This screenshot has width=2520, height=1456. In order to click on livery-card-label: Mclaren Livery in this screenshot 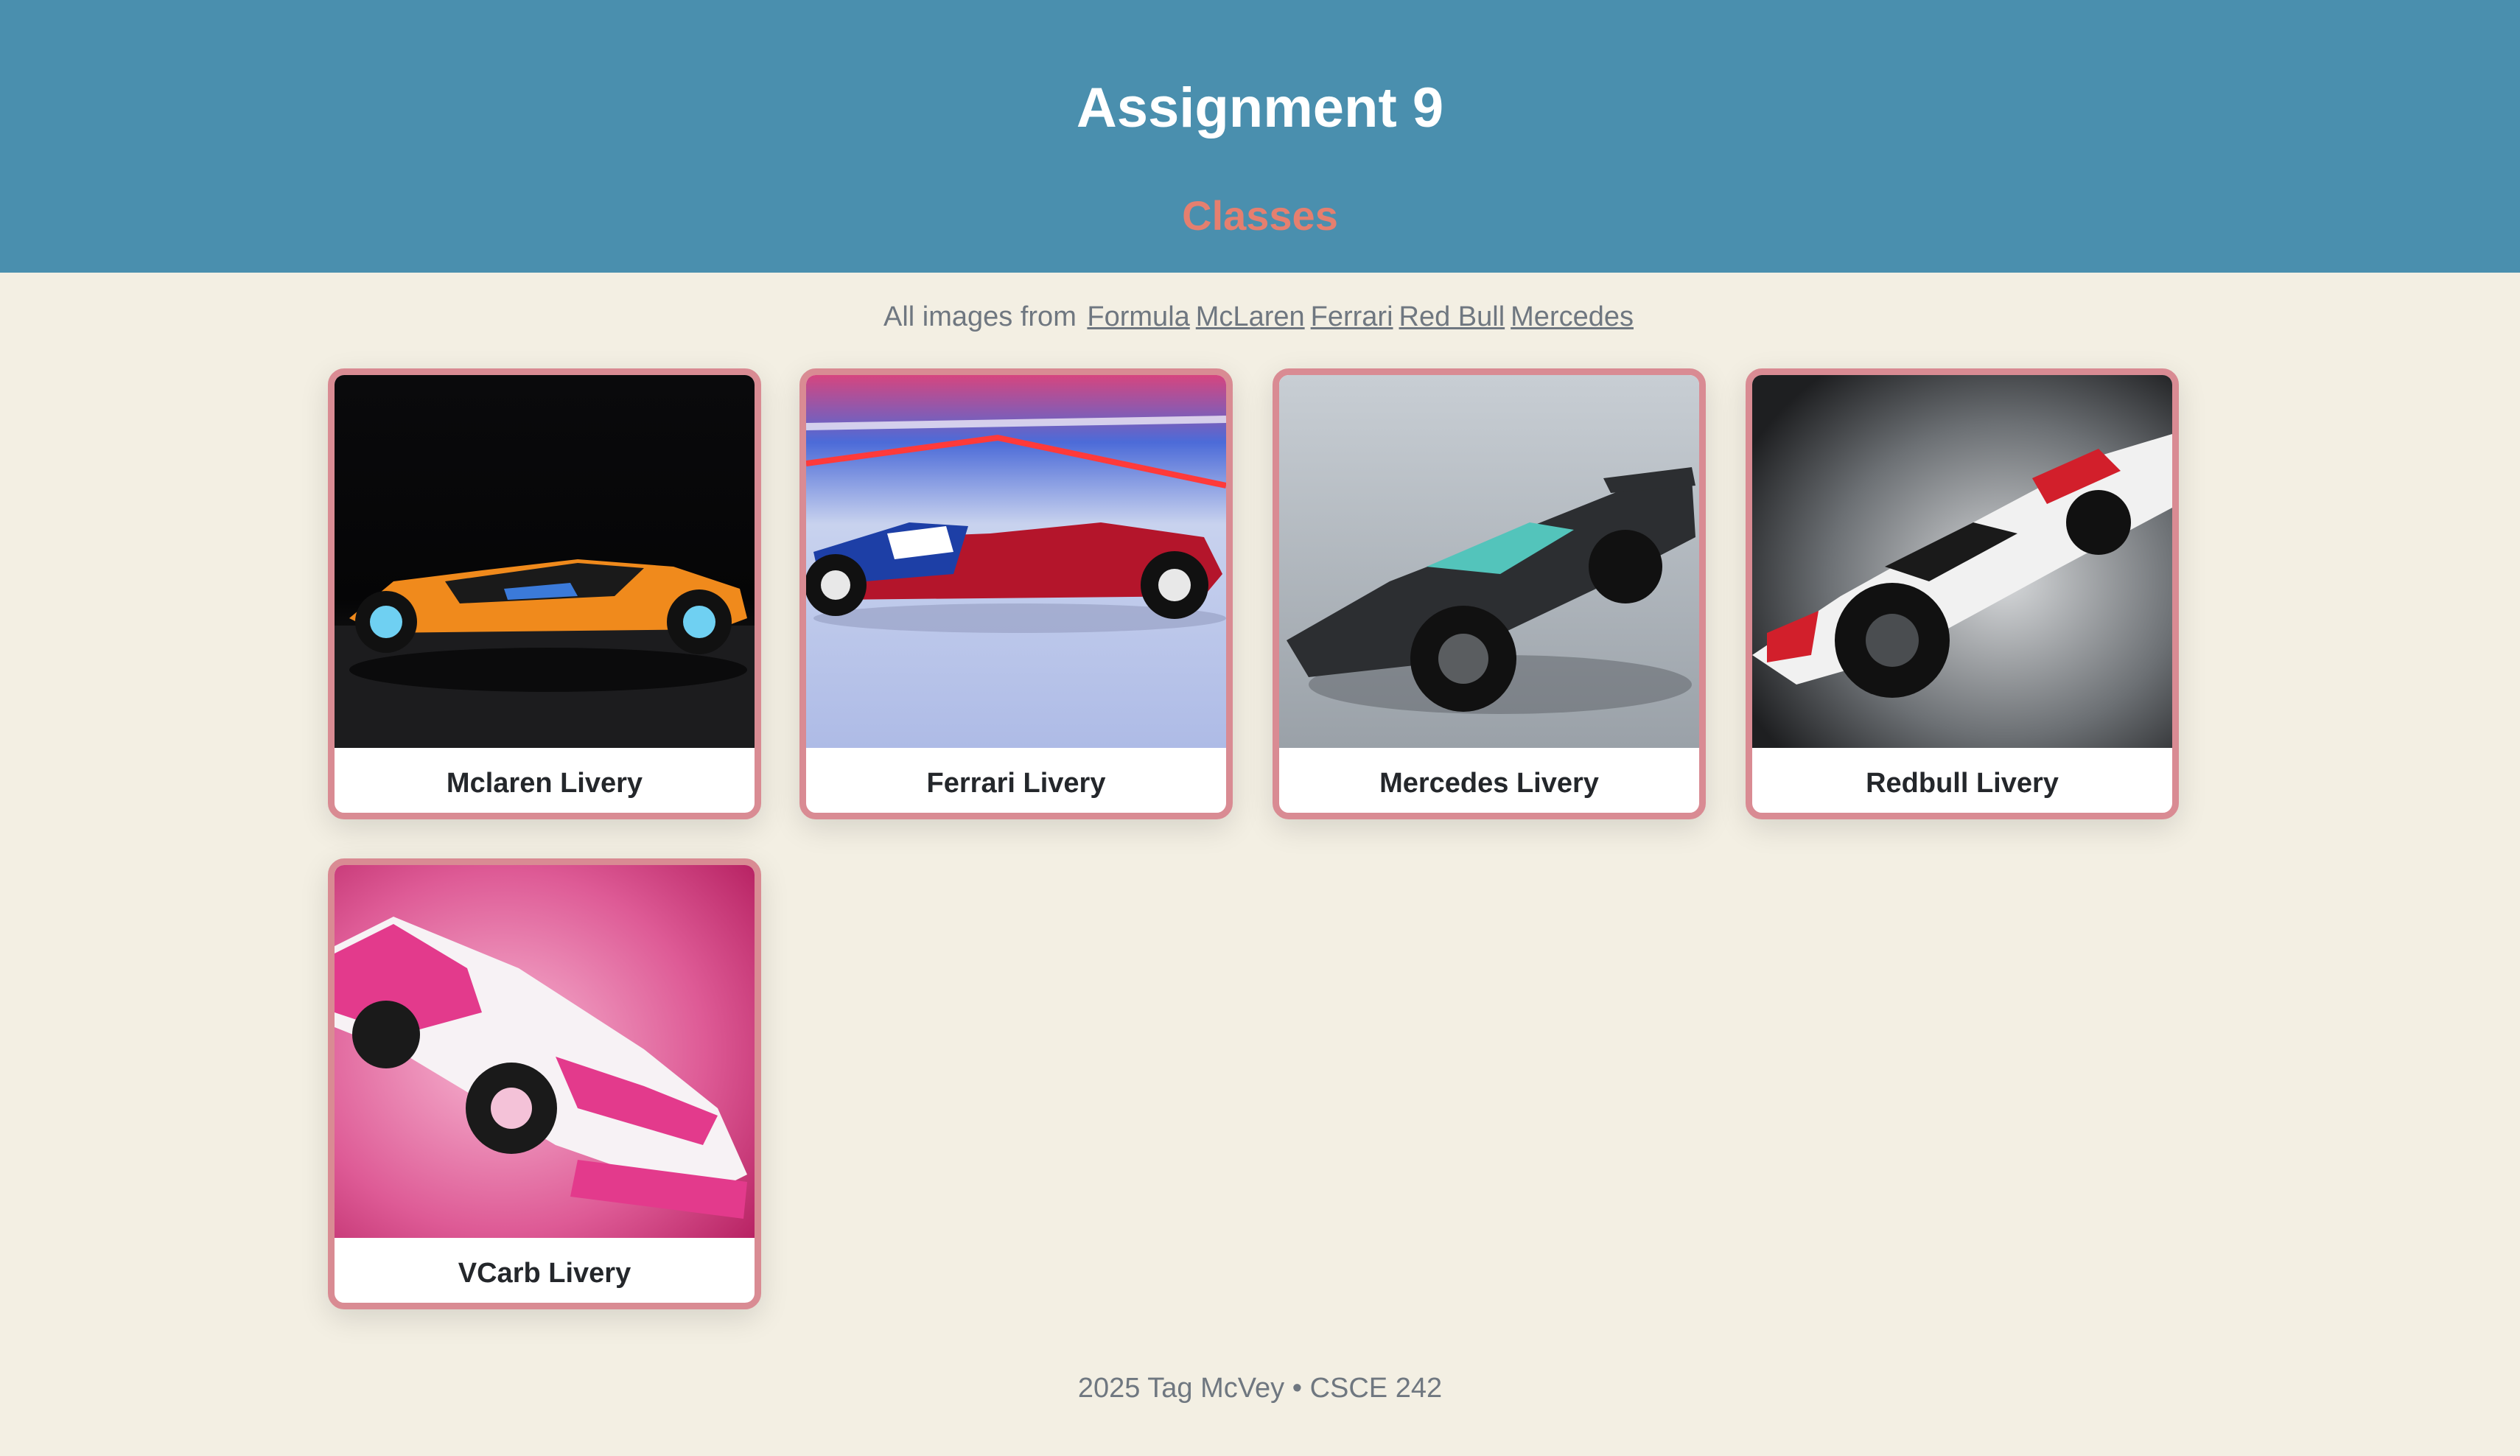, I will do `click(544, 783)`.